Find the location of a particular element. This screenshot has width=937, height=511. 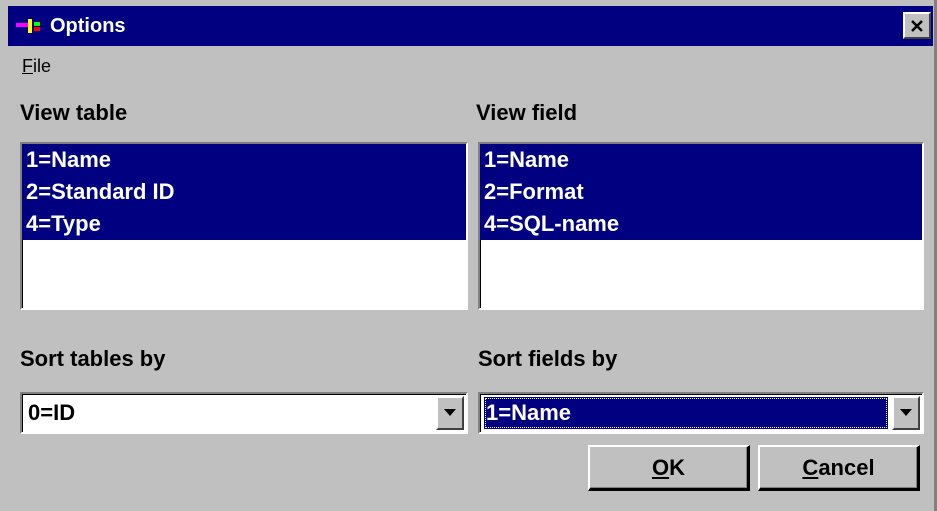

sort-fields-dropdown-button is located at coordinates (906, 413).